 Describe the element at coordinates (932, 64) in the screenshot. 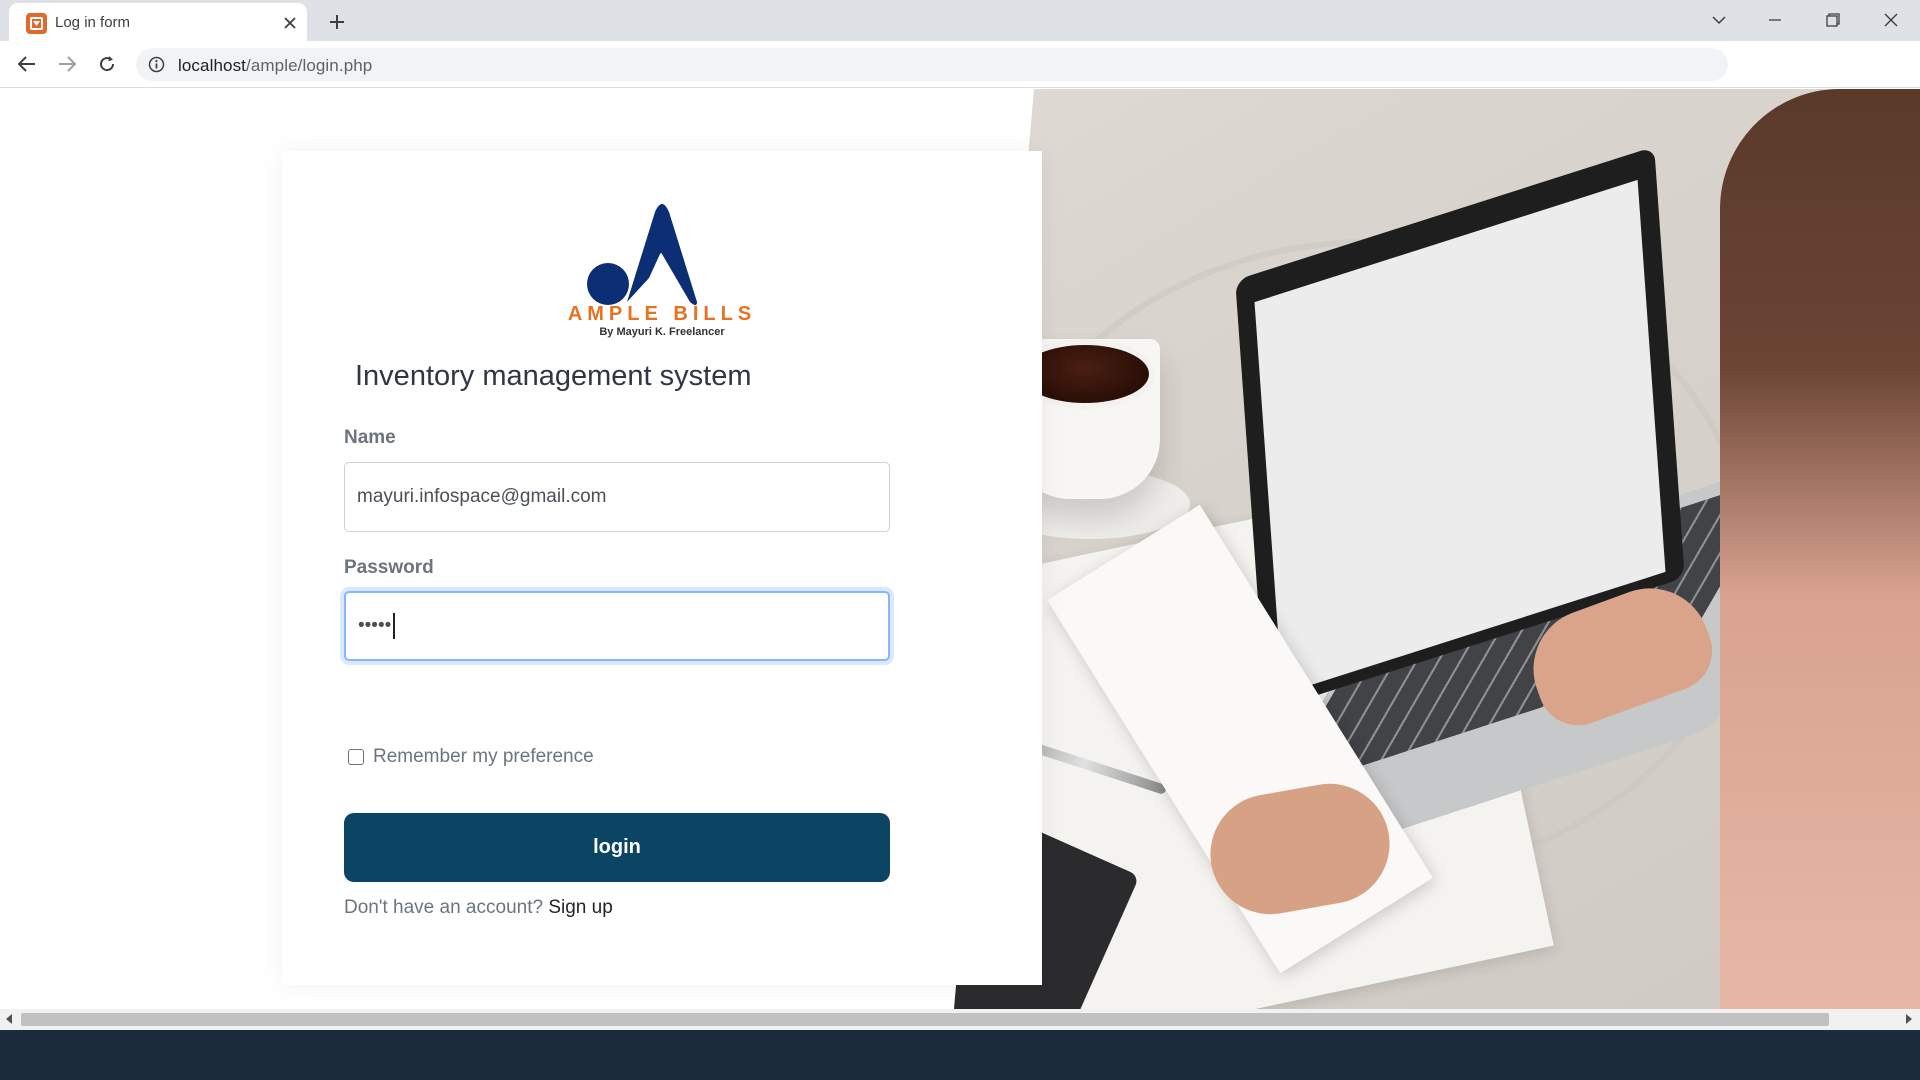

I see `address-bar: localhost/ample/login.php` at that location.